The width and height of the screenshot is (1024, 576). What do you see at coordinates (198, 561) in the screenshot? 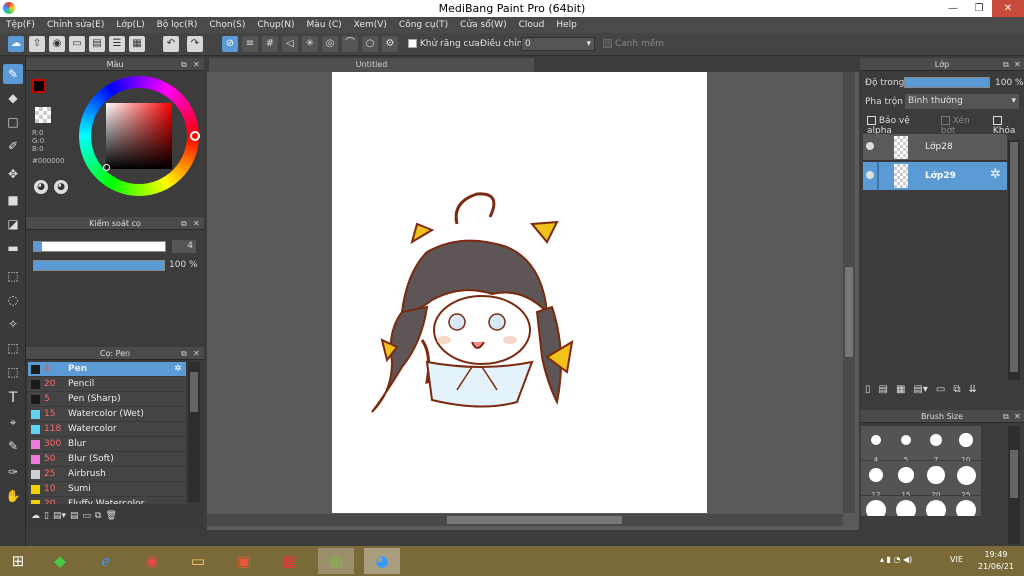
I see `file-explorer-icon: ▭` at bounding box center [198, 561].